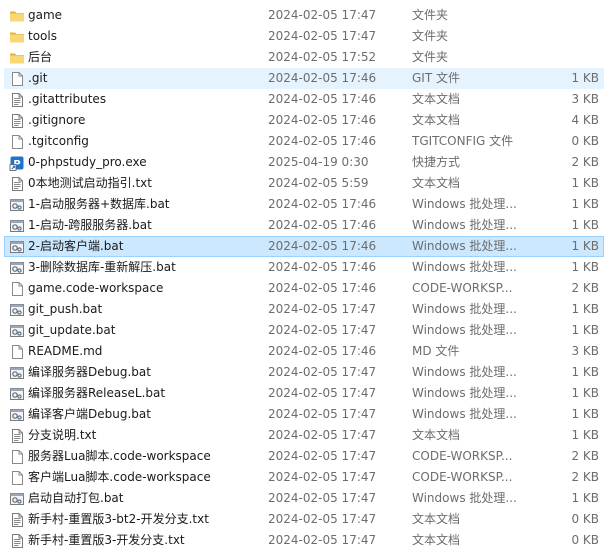  I want to click on file-row: game 2024-02-05 17:47 文件夹, so click(304, 15).